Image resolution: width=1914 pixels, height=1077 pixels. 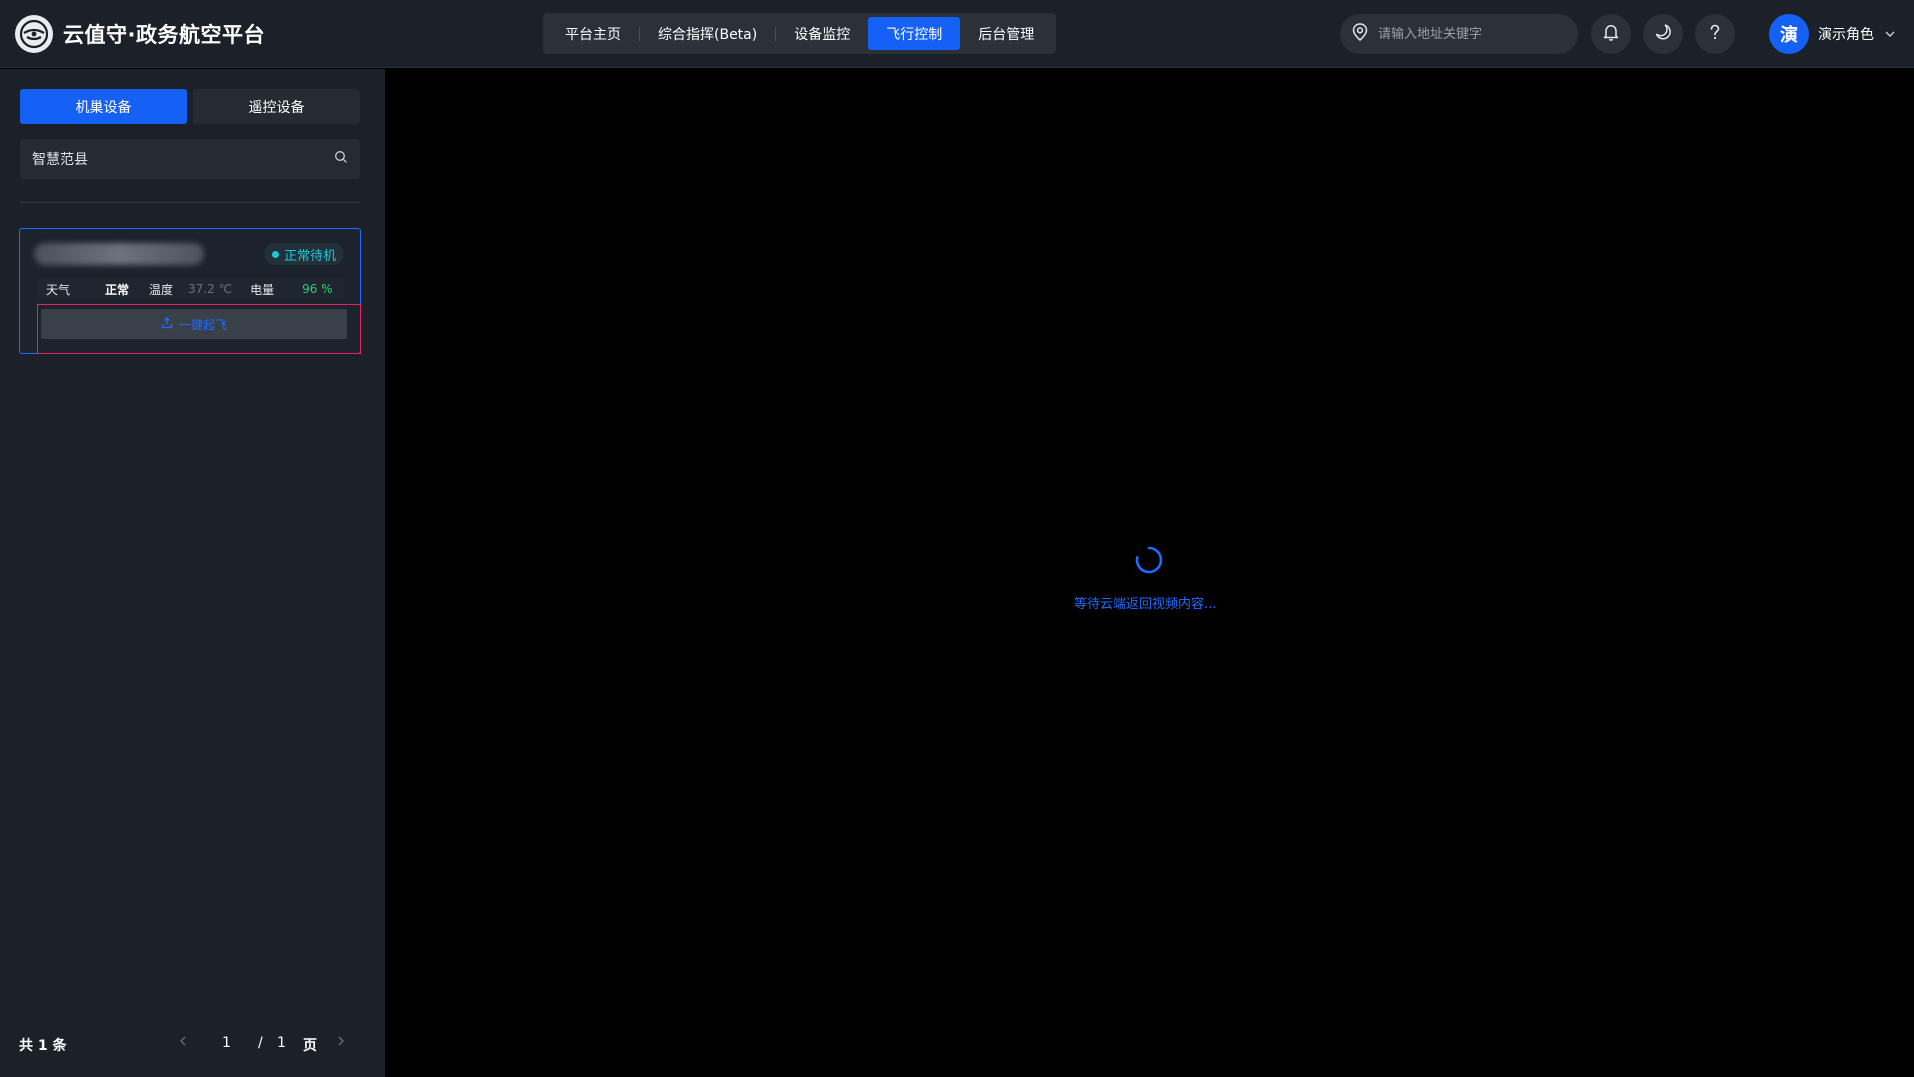 I want to click on notification-button, so click(x=1611, y=34).